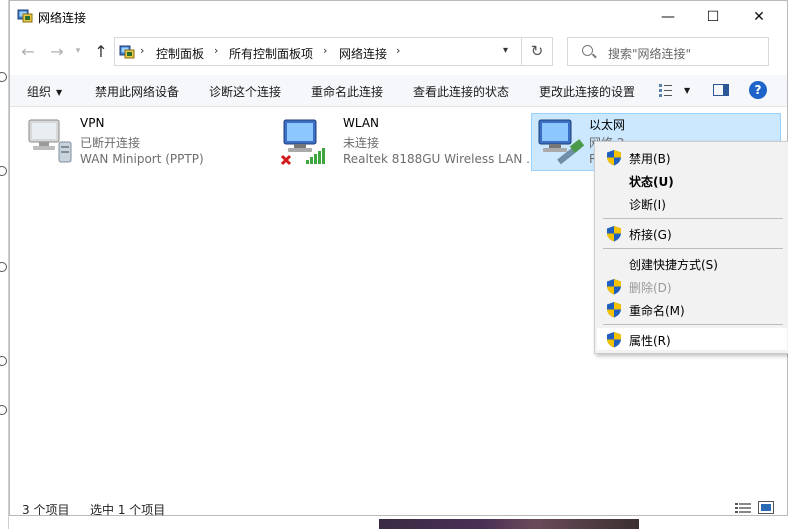 The image size is (788, 529). I want to click on connection-name: 以太网, so click(607, 125).